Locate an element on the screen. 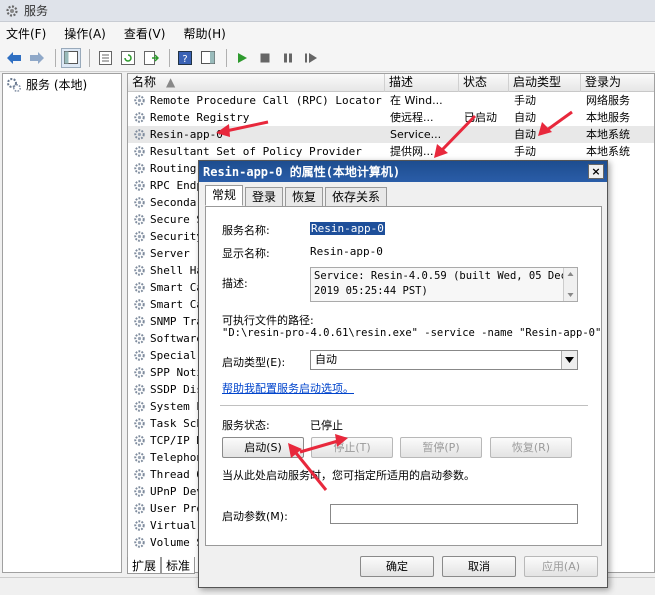 The image size is (655, 595). start-params-label: 启动参数(M): is located at coordinates (255, 516).